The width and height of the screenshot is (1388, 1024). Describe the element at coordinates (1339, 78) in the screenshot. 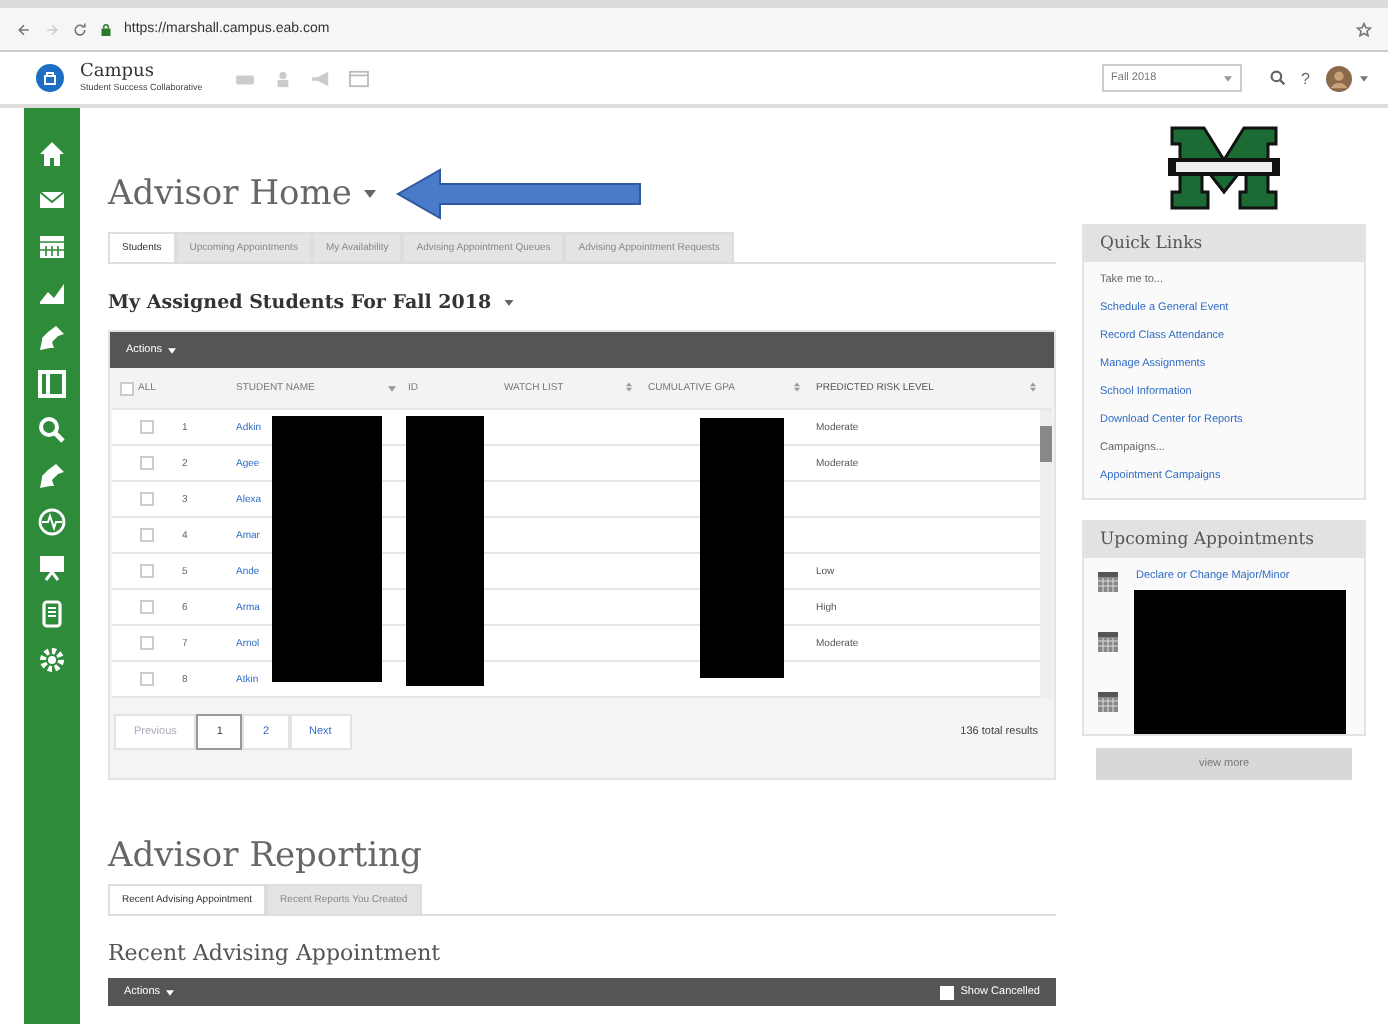

I see `avatar-icon` at that location.